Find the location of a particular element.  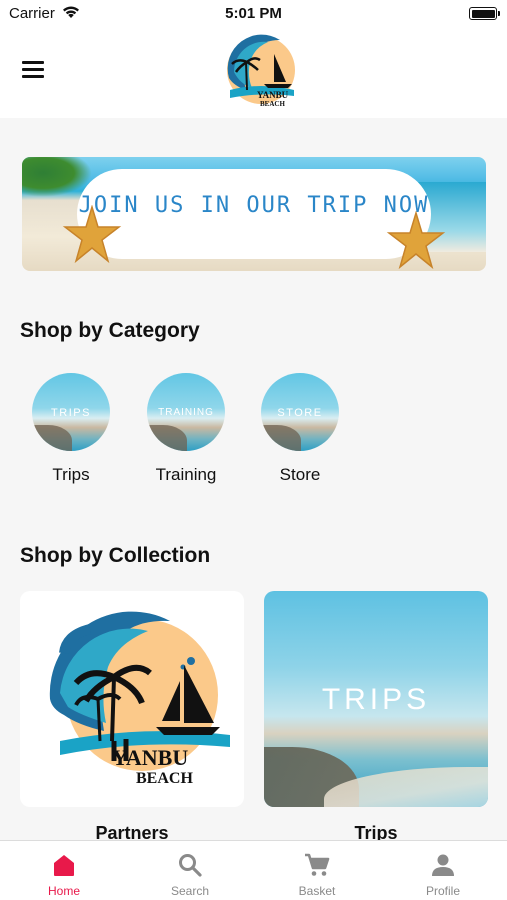

category-label: Training is located at coordinates (186, 474).